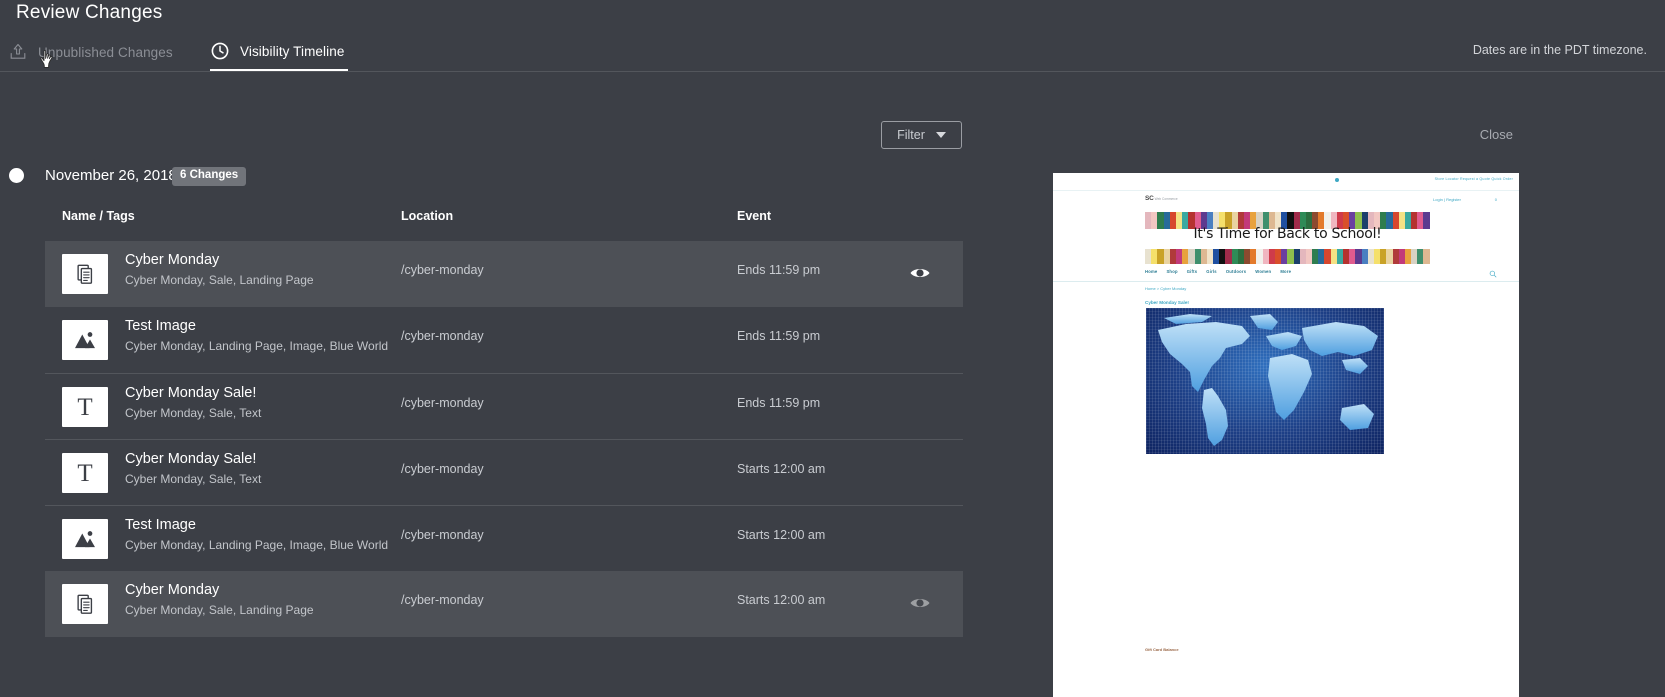 This screenshot has width=1665, height=697. What do you see at coordinates (427, 216) in the screenshot?
I see `column-header-location: Location` at bounding box center [427, 216].